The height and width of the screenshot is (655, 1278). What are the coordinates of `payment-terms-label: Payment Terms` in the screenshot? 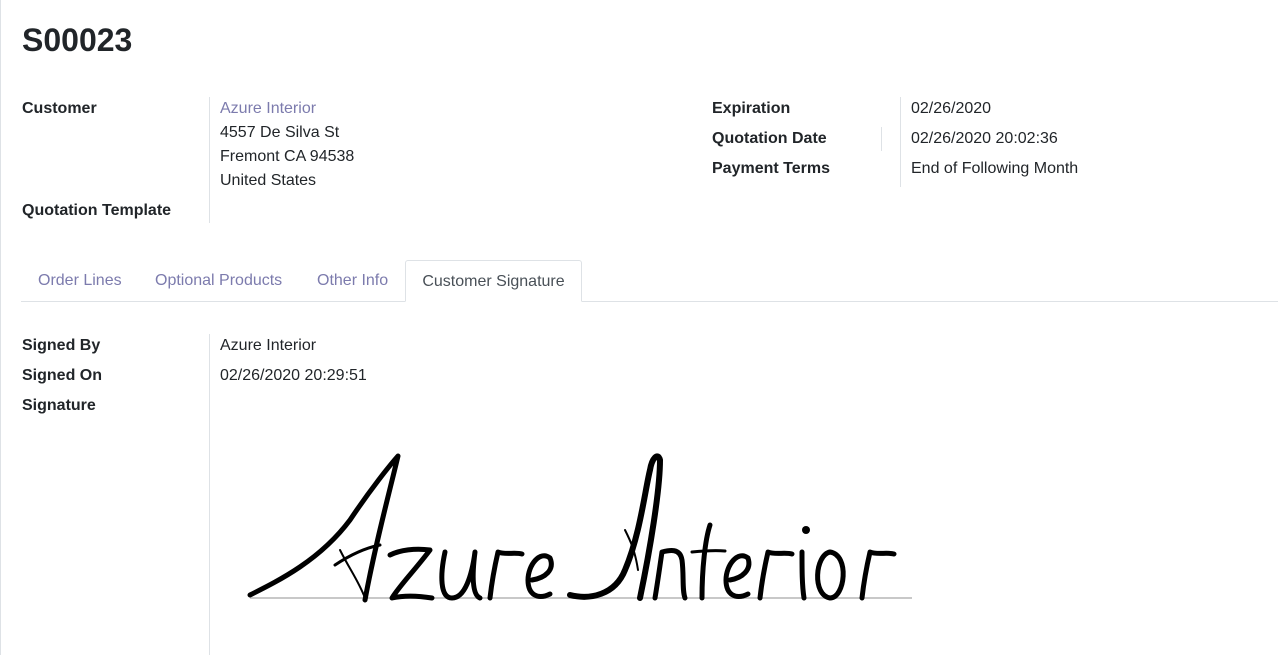 It's located at (771, 168).